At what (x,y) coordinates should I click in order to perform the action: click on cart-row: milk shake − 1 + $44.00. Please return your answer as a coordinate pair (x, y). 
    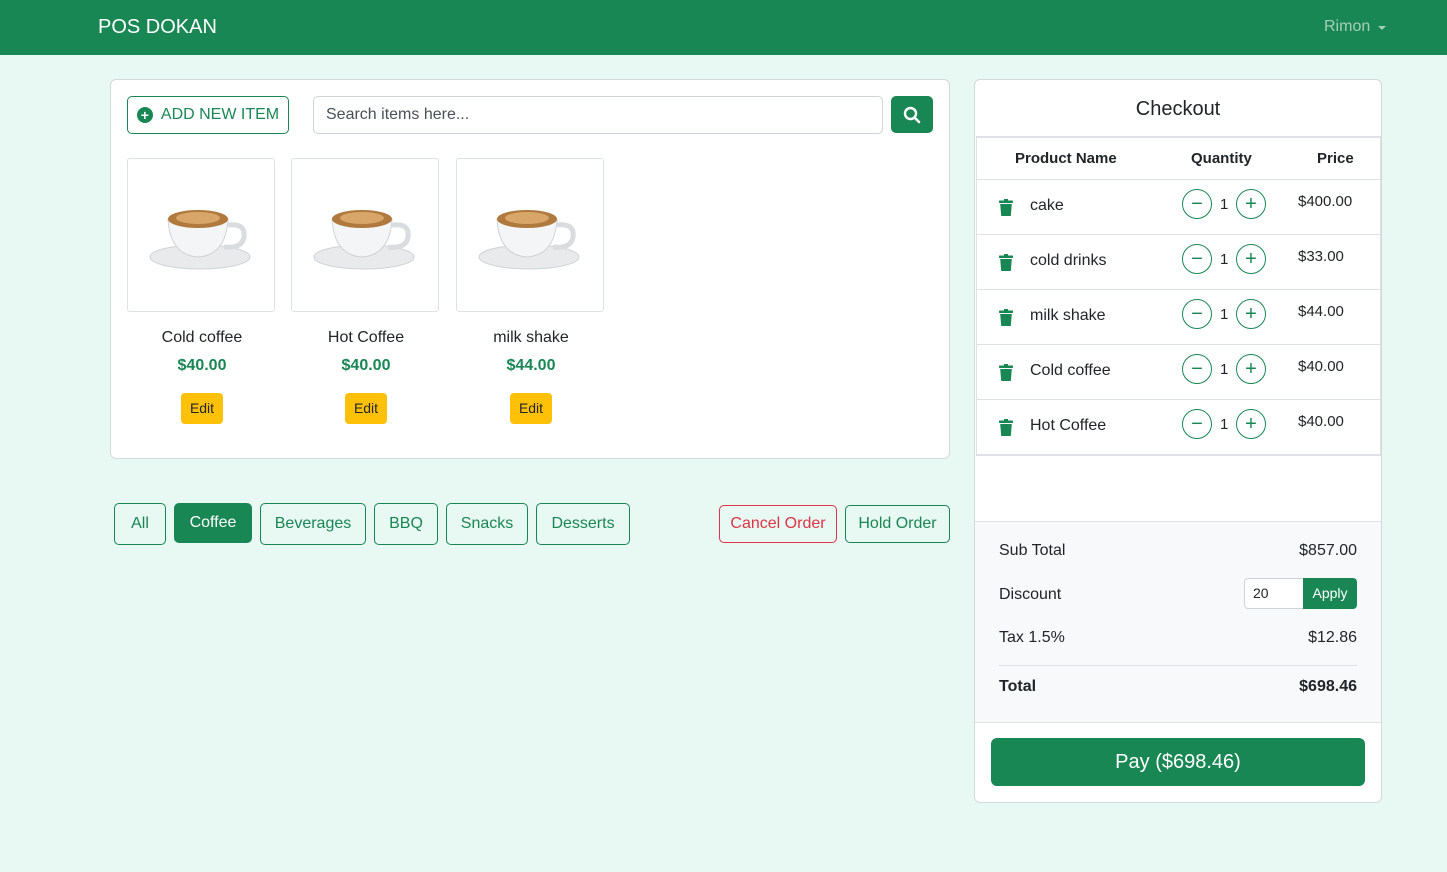
    Looking at the image, I should click on (1178, 317).